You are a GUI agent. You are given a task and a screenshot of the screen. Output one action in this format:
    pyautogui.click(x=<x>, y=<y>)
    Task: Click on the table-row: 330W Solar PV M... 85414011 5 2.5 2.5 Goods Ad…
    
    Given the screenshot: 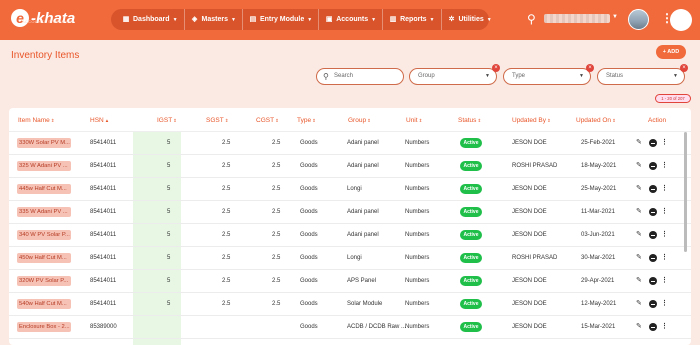 What is the action you would take?
    pyautogui.click(x=350, y=143)
    